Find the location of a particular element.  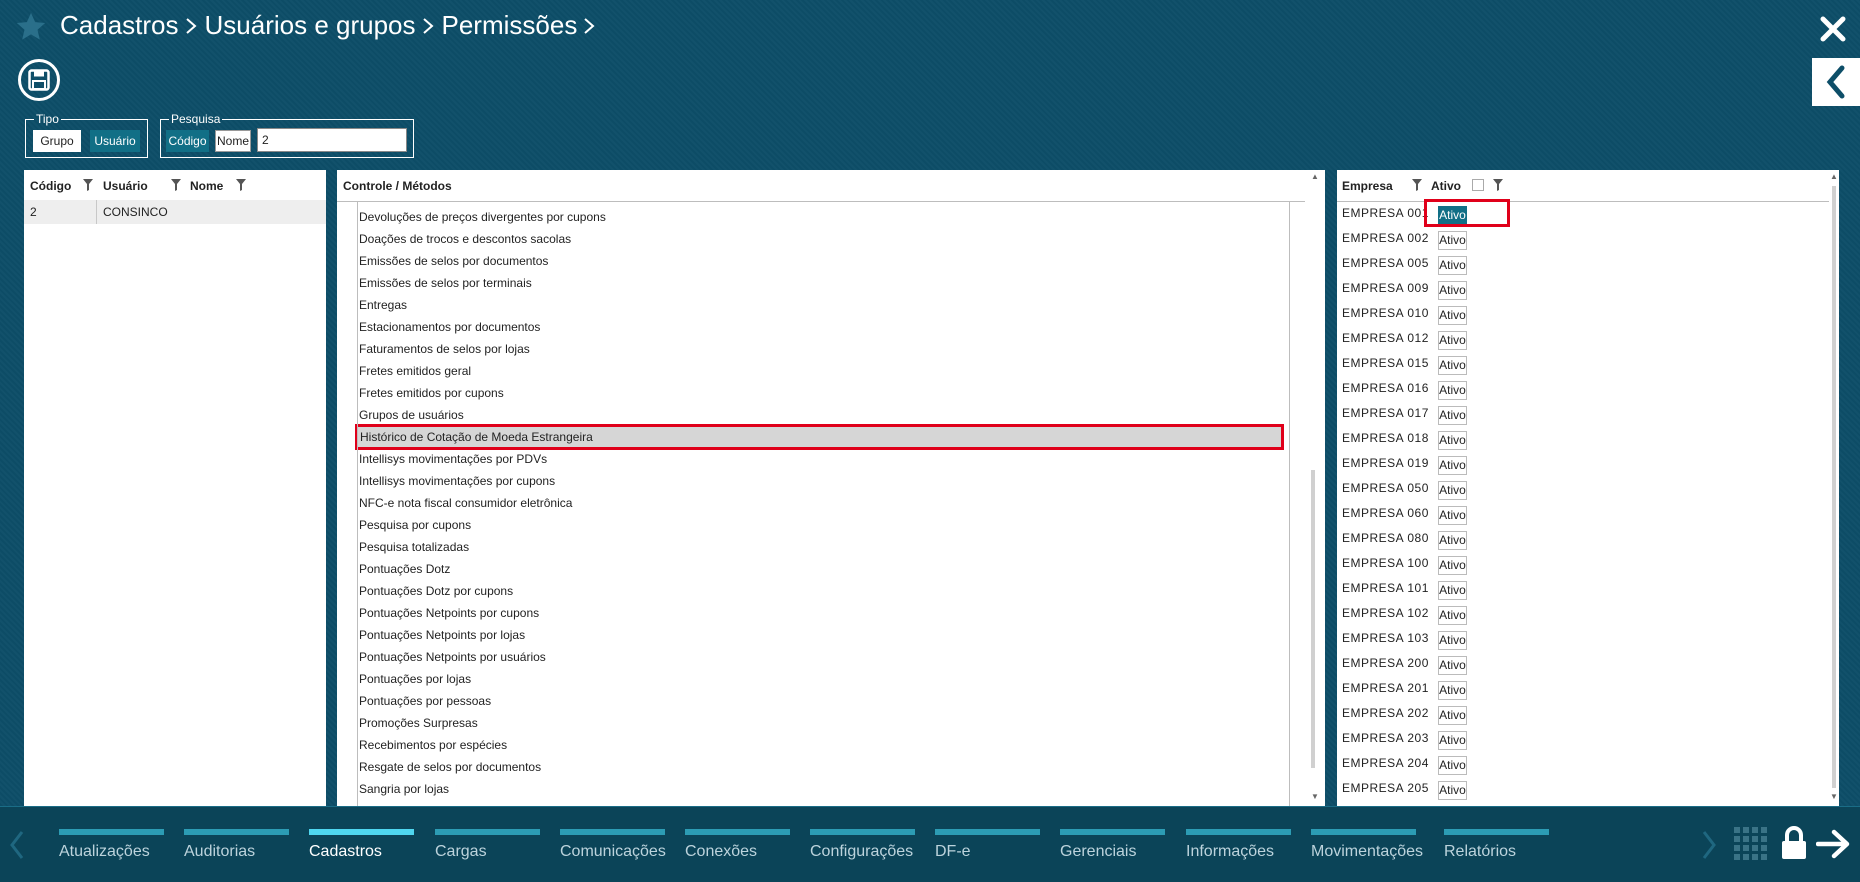

list-item: Pontuações Dotz is located at coordinates (404, 569).